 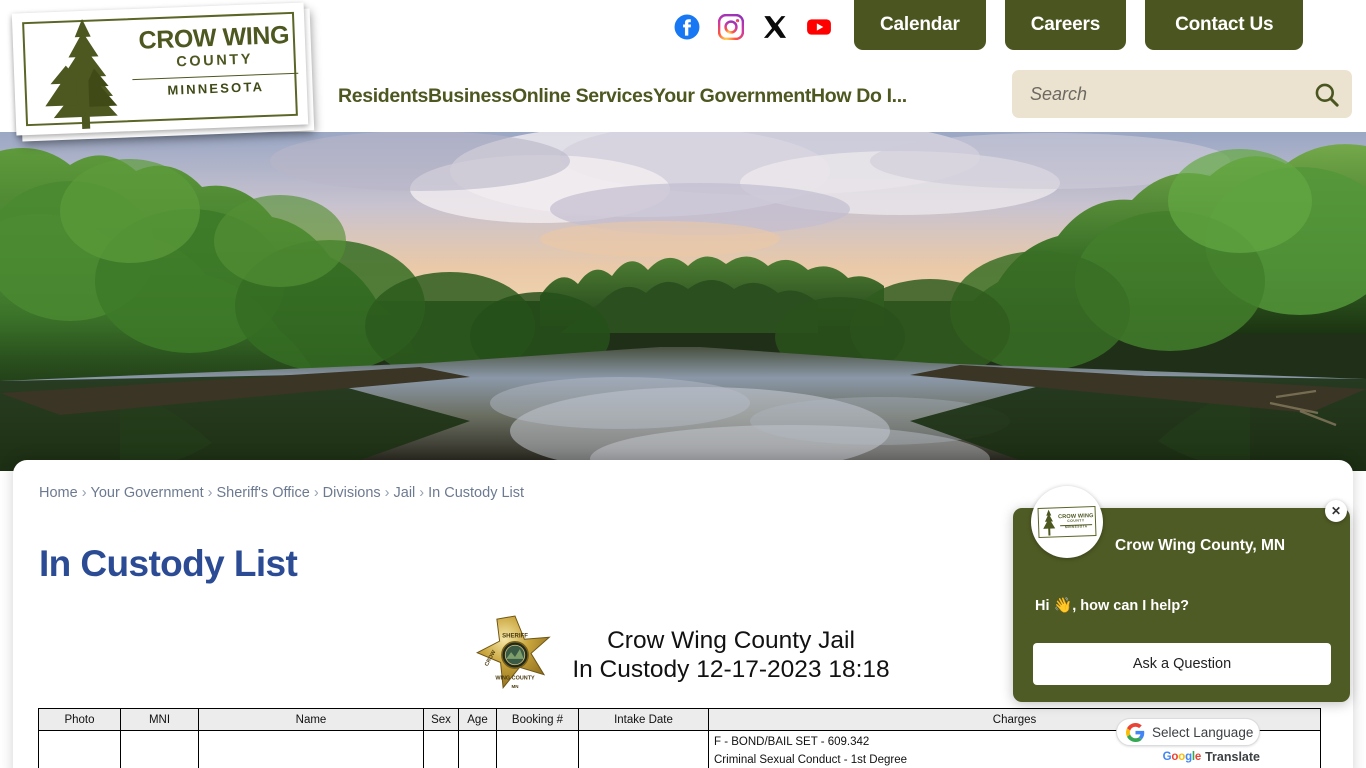 What do you see at coordinates (263, 493) in the screenshot?
I see `breadcrumb-item-sheriffs-office: Sheriff's Office` at bounding box center [263, 493].